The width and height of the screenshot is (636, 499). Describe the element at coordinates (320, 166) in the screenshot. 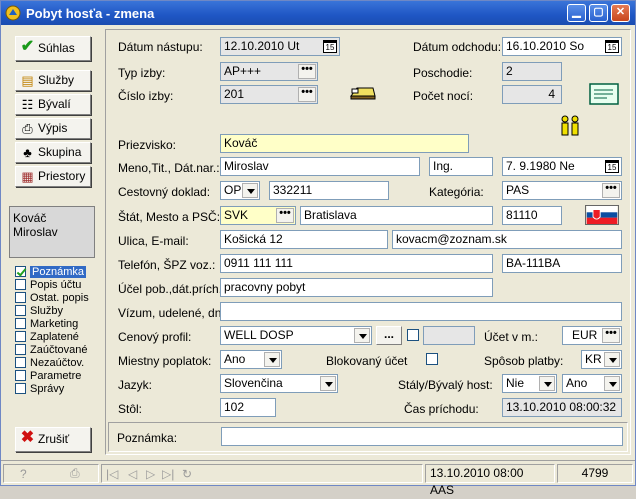

I see `meno-input: Miroslav` at that location.